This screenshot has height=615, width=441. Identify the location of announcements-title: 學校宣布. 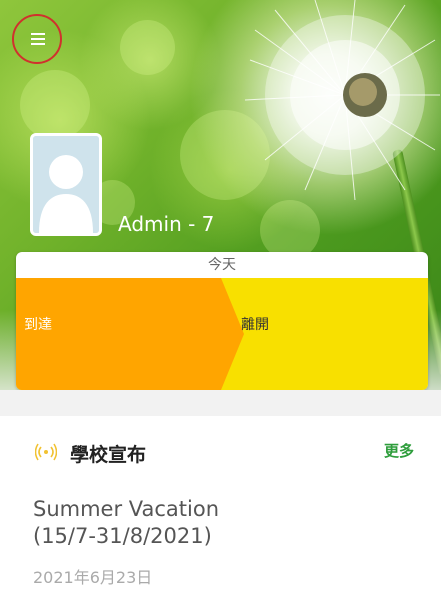
(108, 455).